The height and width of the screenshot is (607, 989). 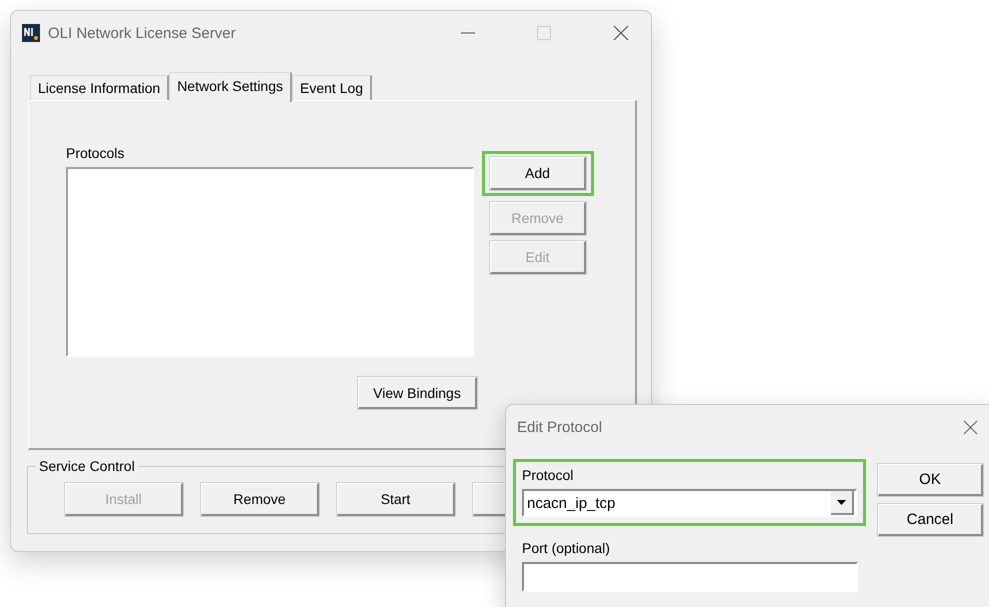 I want to click on dialog-title: Edit Protocol, so click(x=559, y=427).